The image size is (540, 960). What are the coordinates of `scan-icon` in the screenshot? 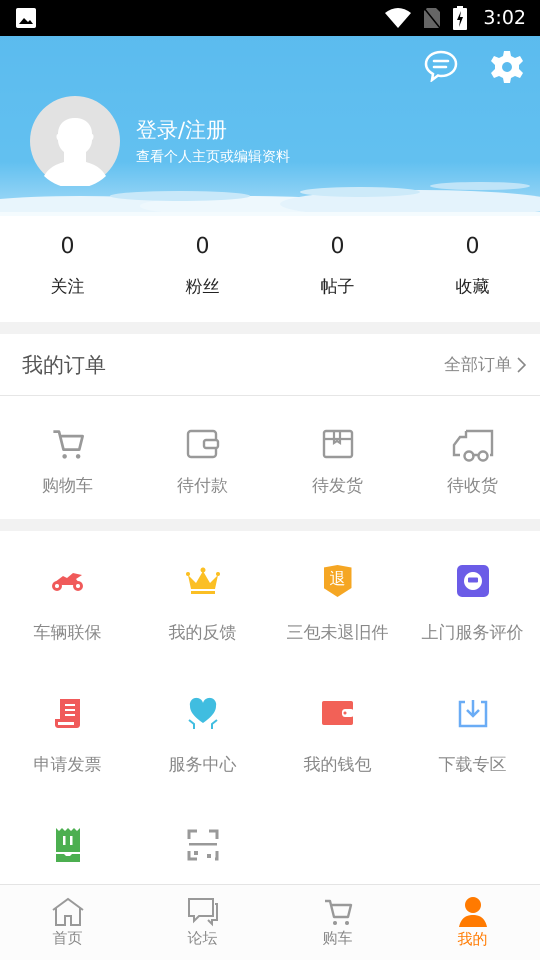 It's located at (202, 845).